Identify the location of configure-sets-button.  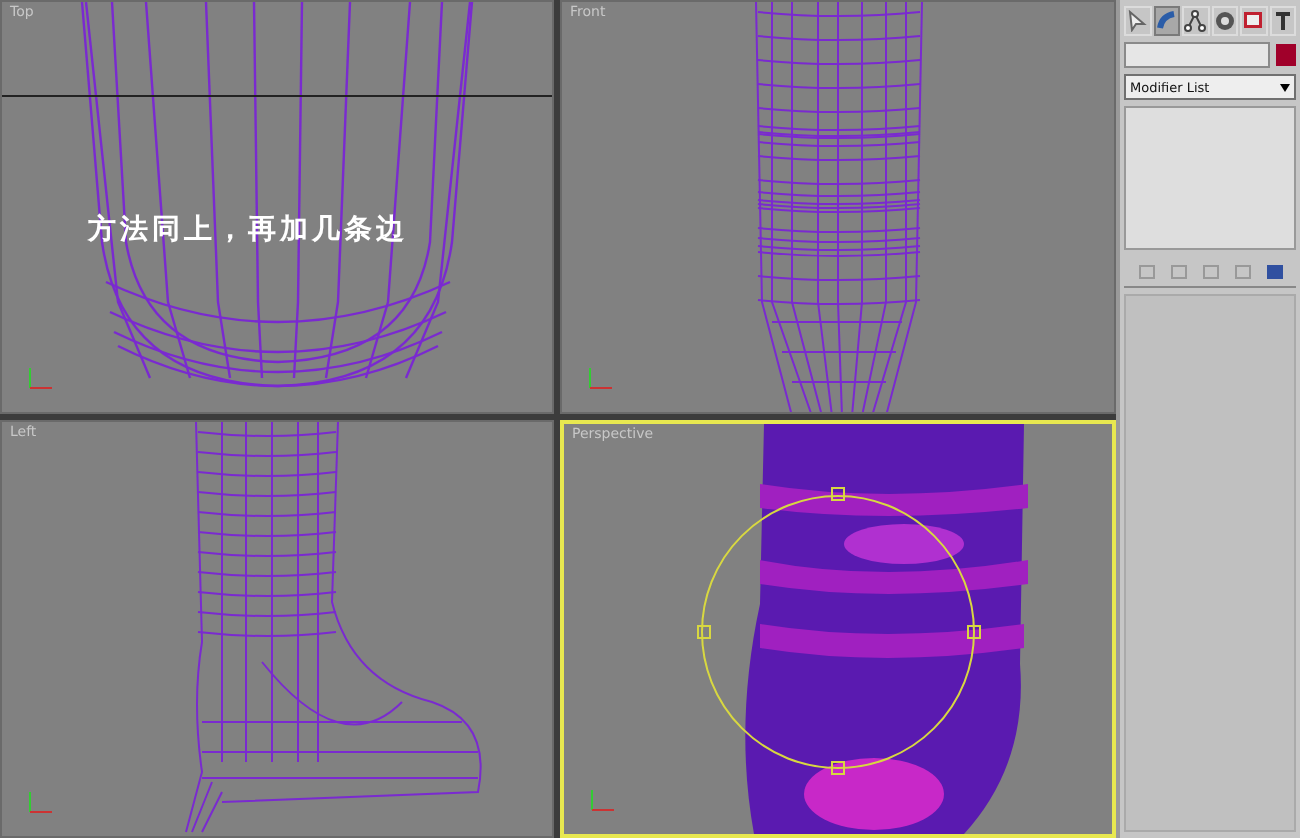
(1274, 271).